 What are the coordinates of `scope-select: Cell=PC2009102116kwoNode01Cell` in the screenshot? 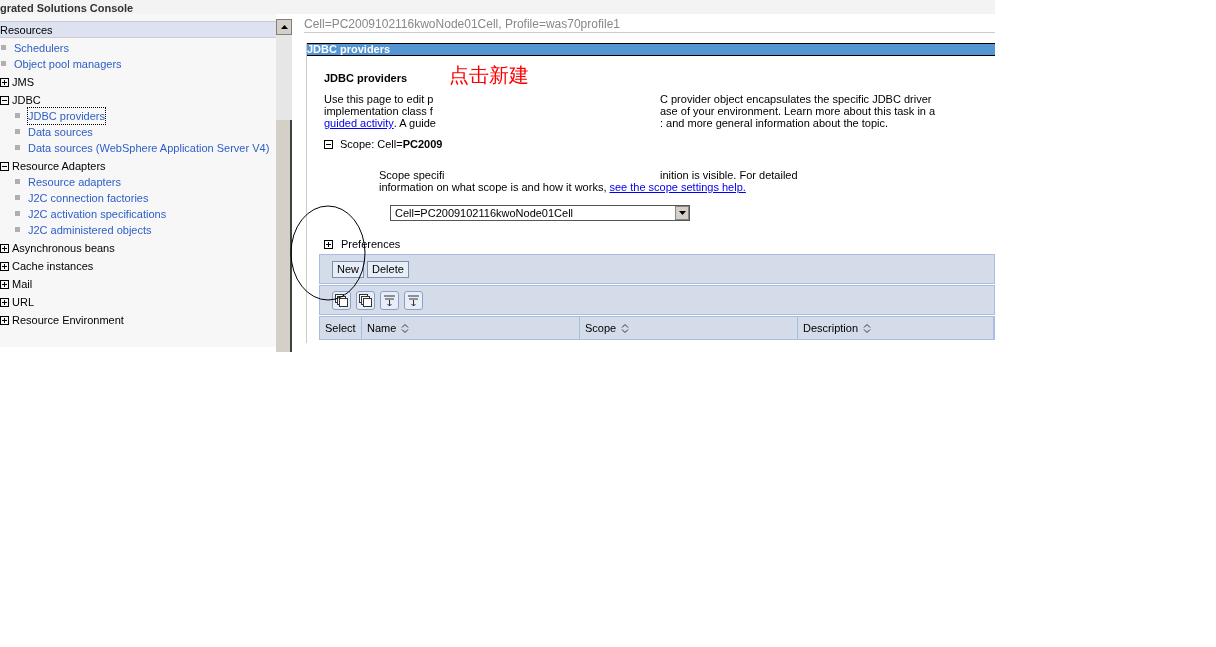 It's located at (540, 213).